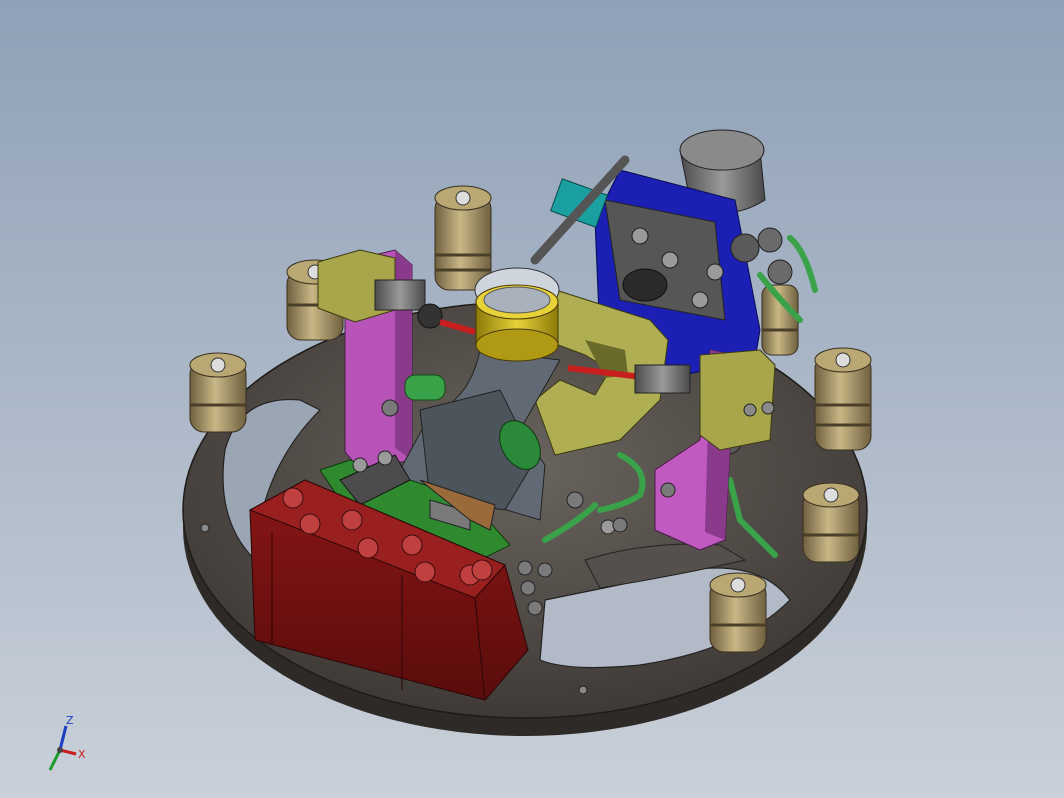 The width and height of the screenshot is (1064, 798). What do you see at coordinates (218, 392) in the screenshot?
I see `bronze-column-left-front` at bounding box center [218, 392].